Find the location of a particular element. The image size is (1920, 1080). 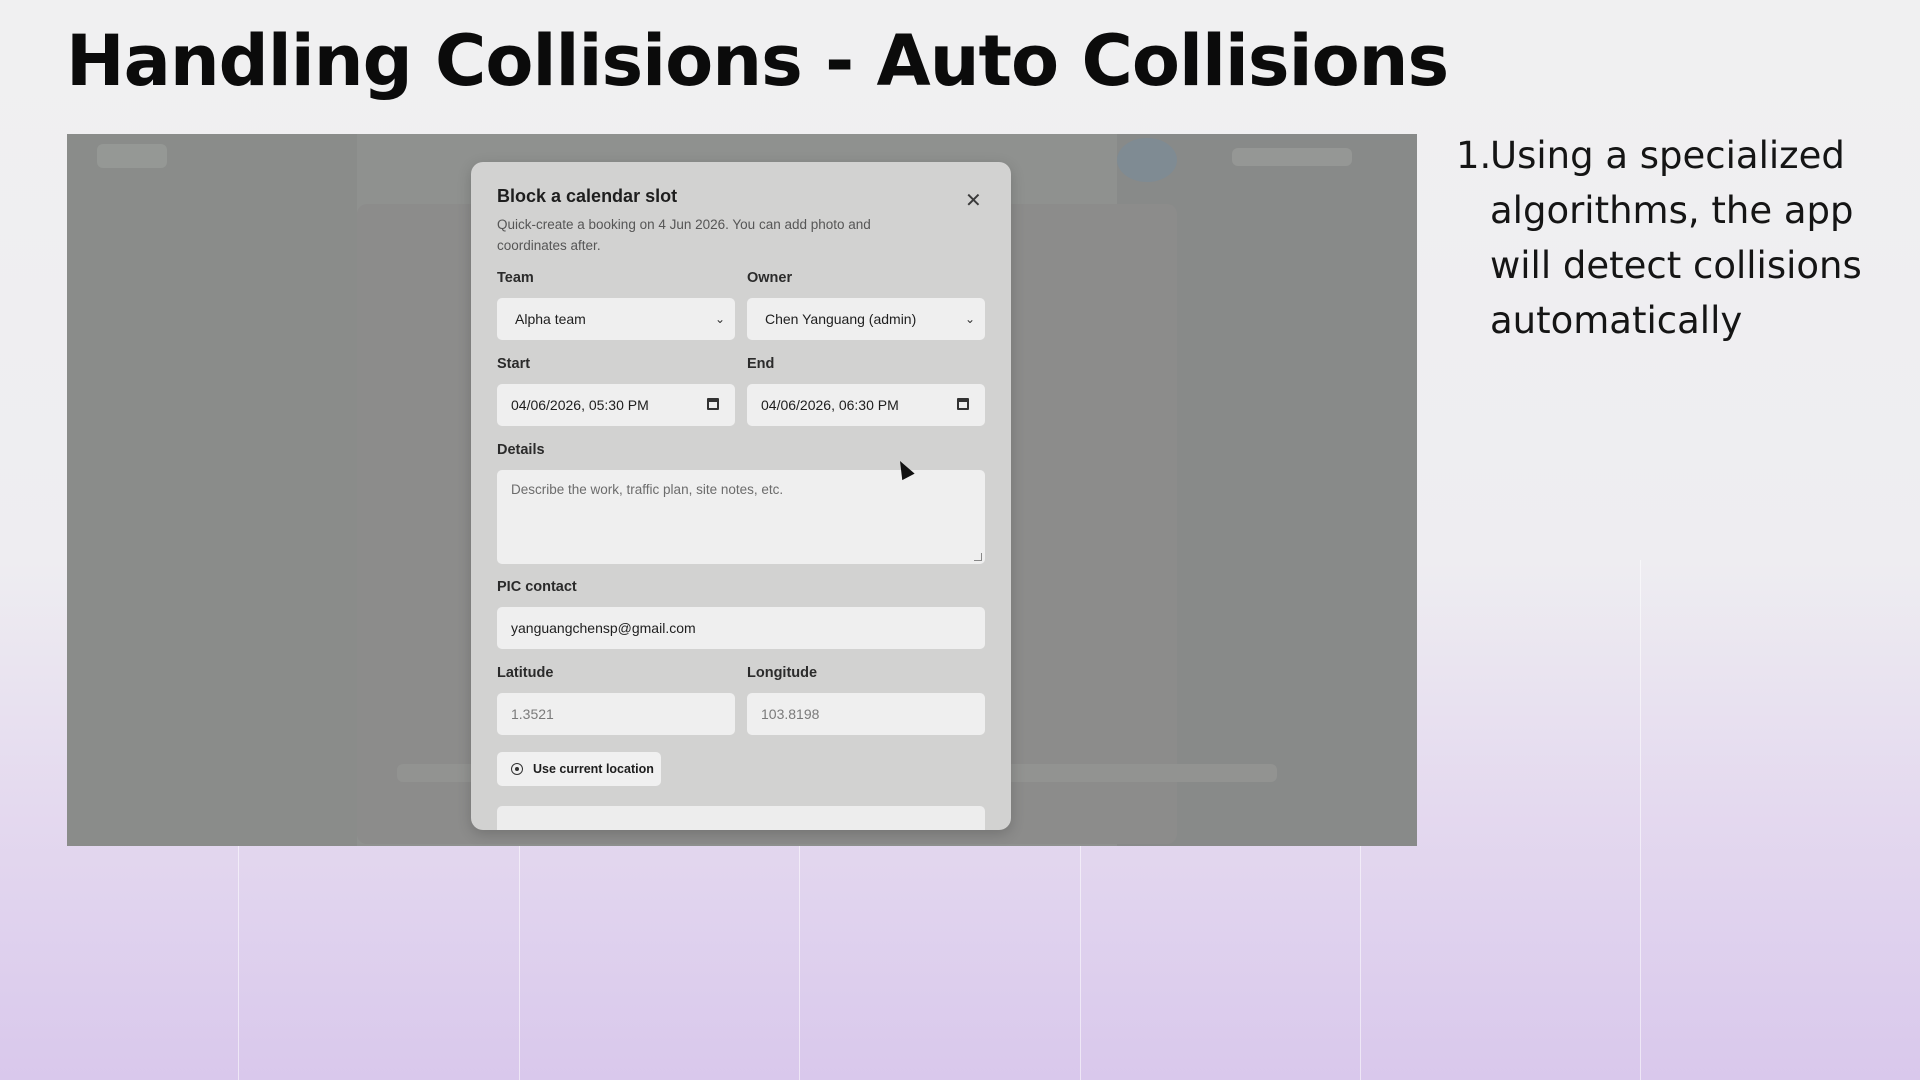

team-value: Alpha team is located at coordinates (550, 319).